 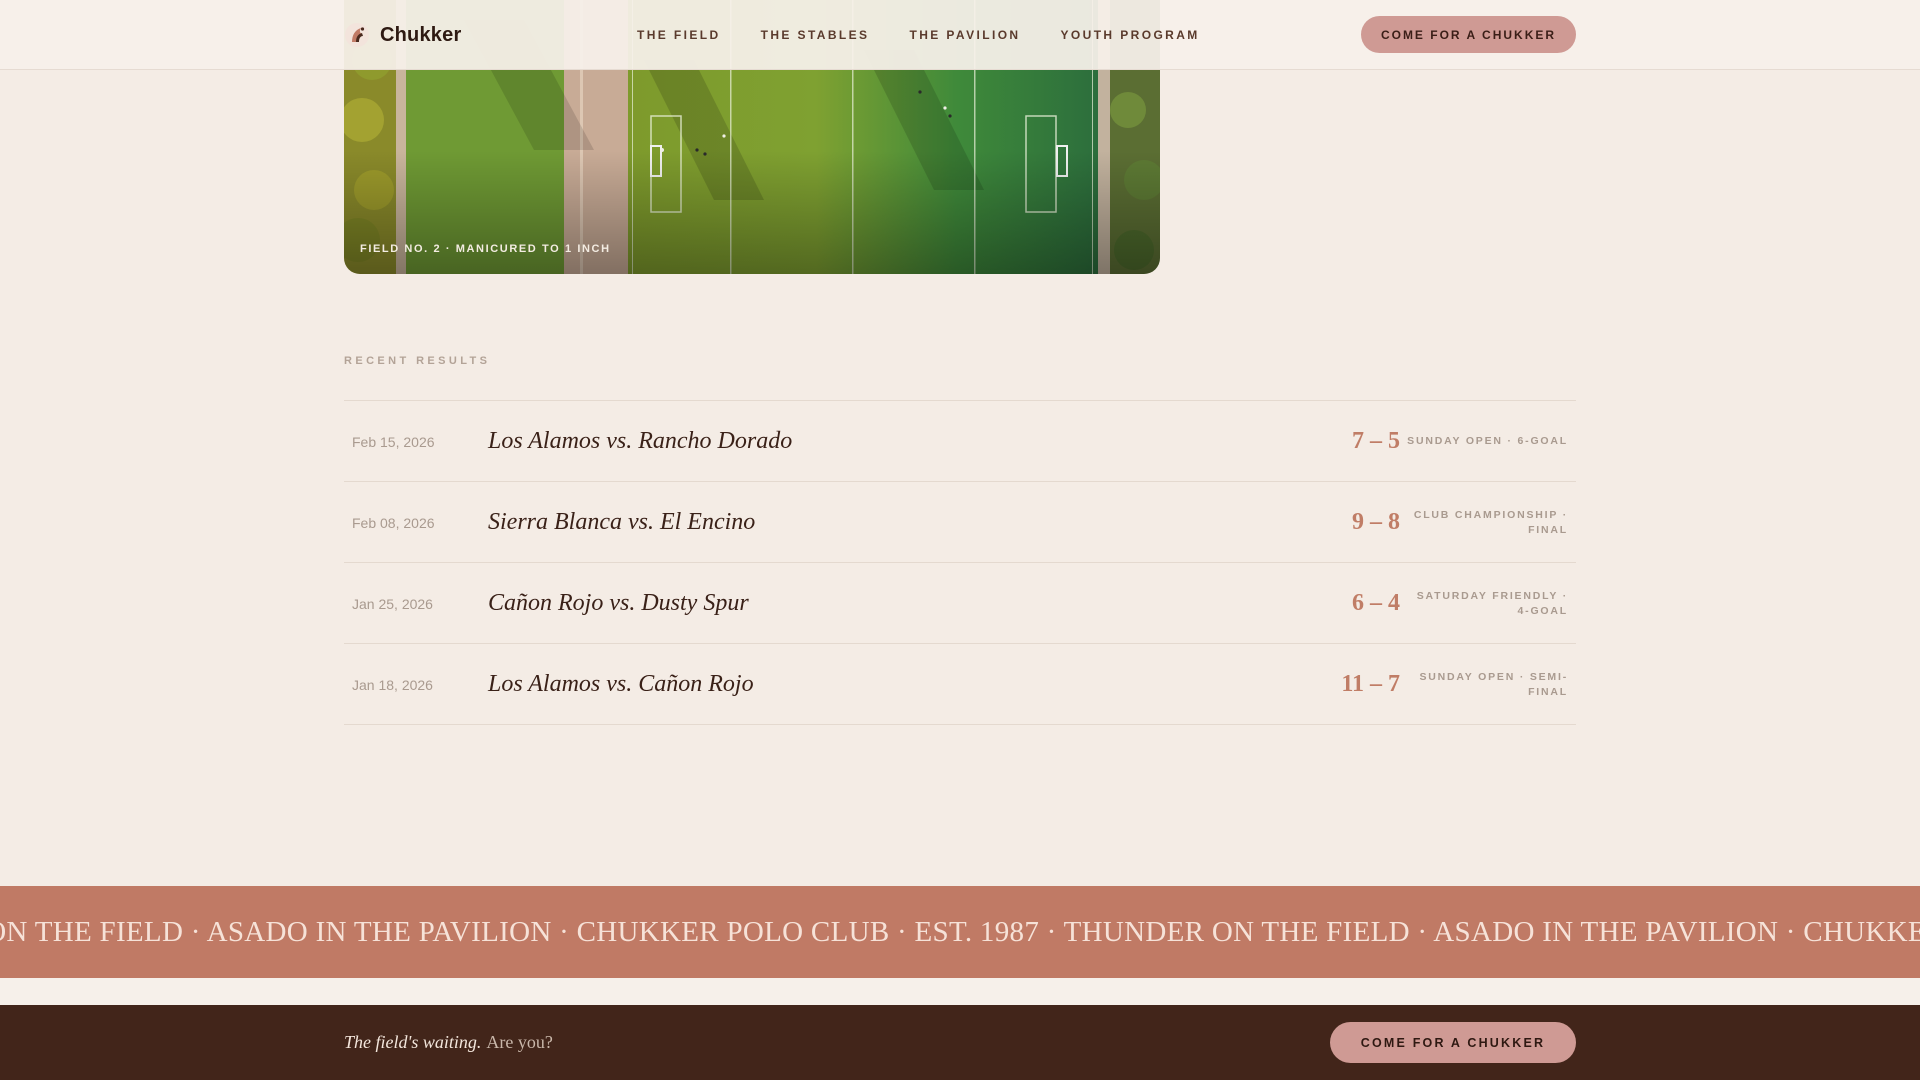 What do you see at coordinates (1376, 522) in the screenshot?
I see `result-score: 9 – 8` at bounding box center [1376, 522].